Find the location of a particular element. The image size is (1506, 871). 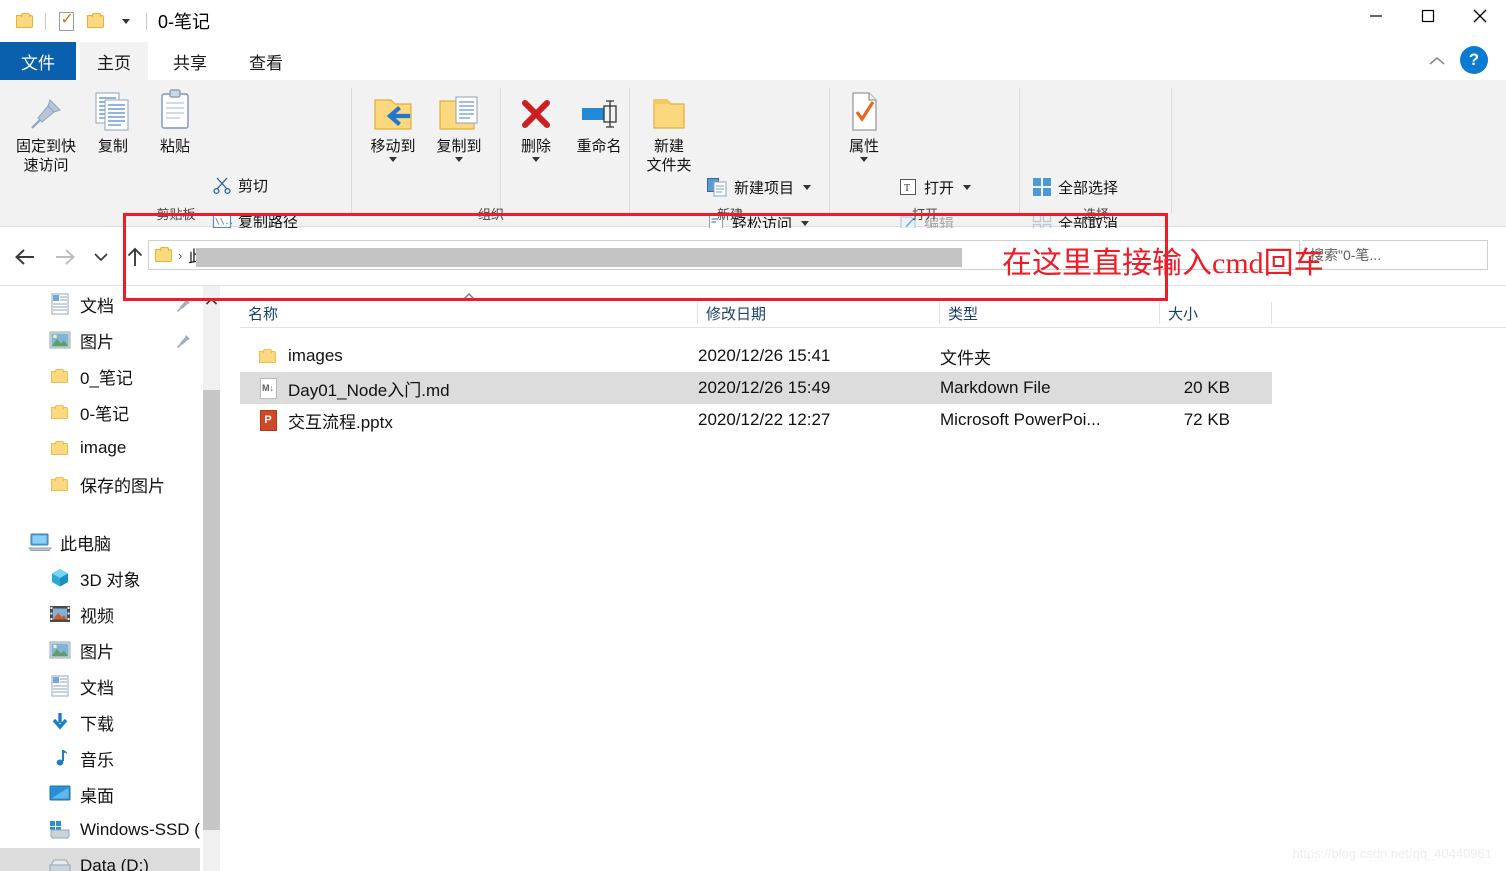

pictures-icon is located at coordinates (60, 650).